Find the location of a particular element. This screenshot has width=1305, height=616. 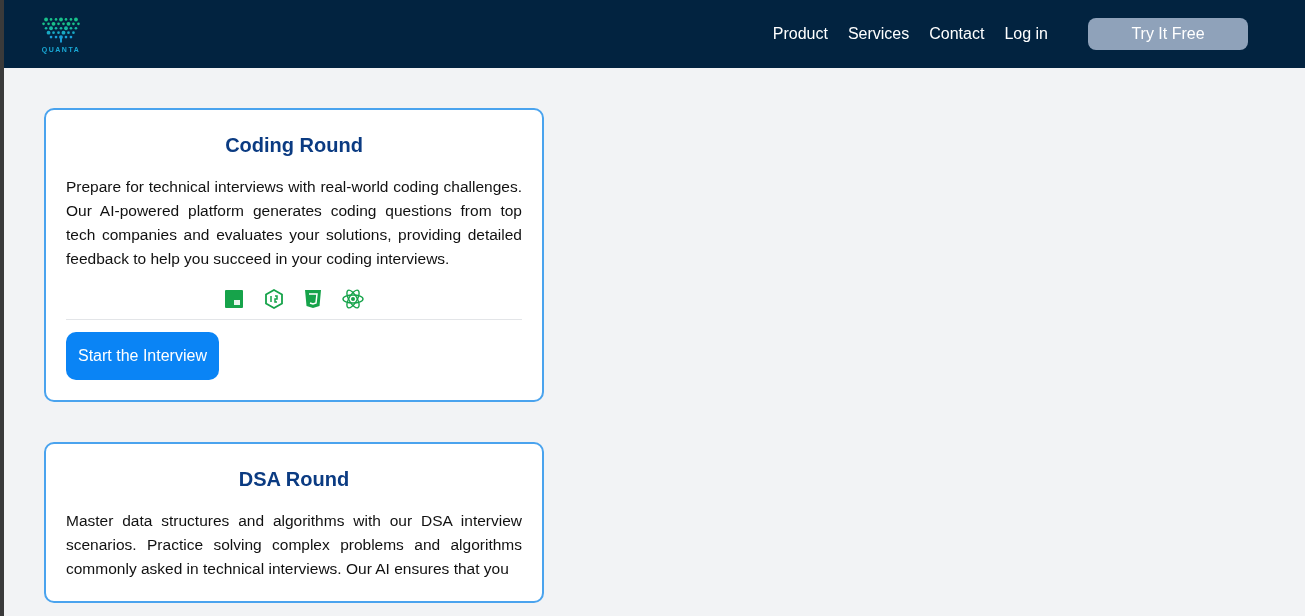

nav-link: Services is located at coordinates (878, 34).